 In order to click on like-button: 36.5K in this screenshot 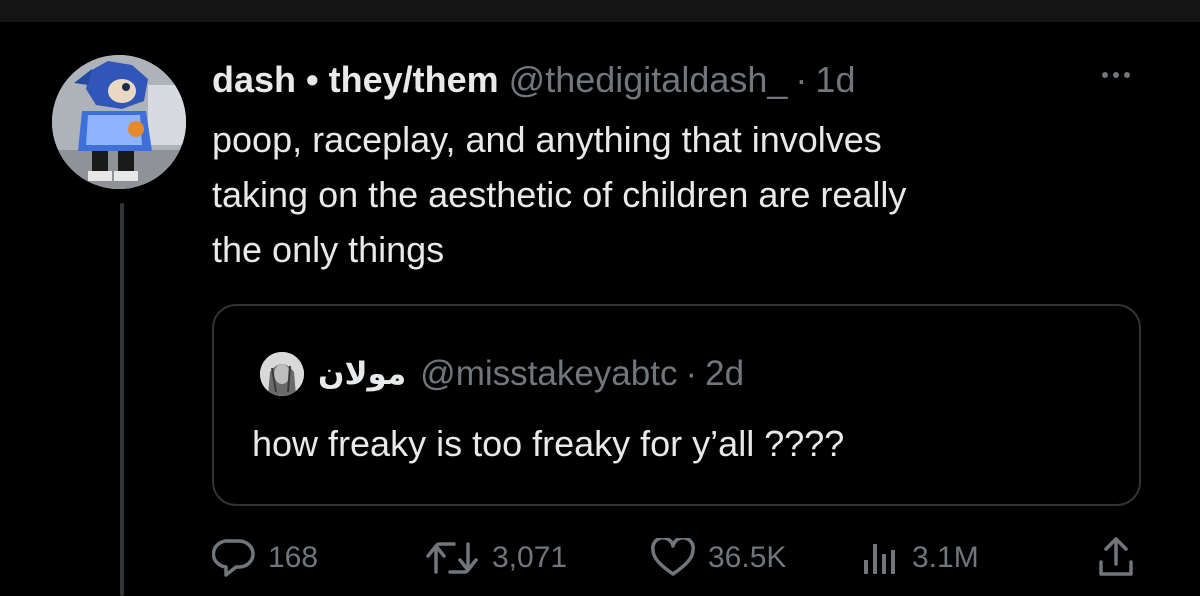, I will do `click(718, 558)`.